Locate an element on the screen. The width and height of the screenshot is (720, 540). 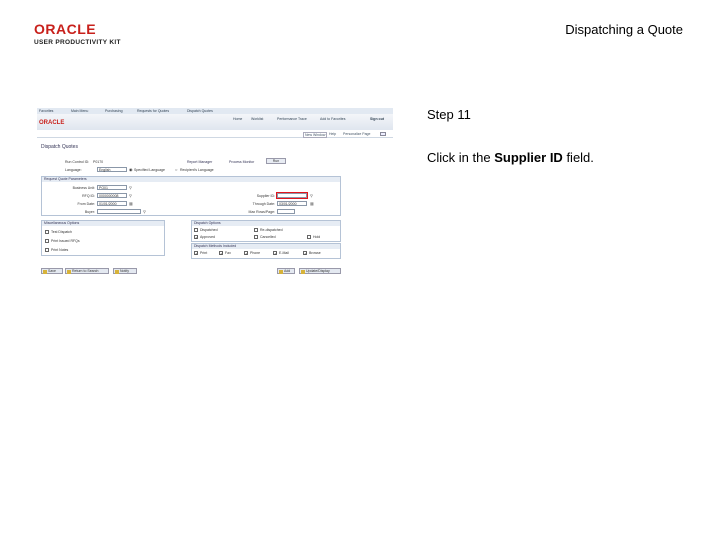
hold-checkbox is located at coordinates (309, 237).